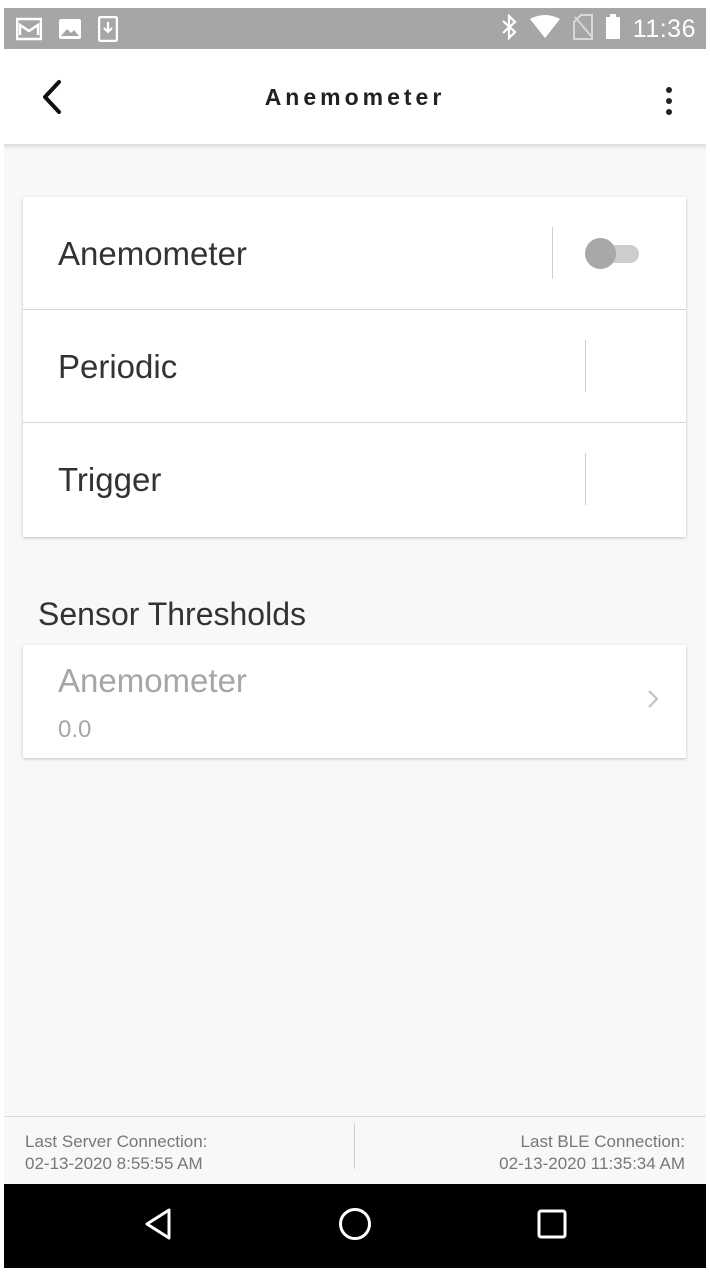 The width and height of the screenshot is (710, 1272). What do you see at coordinates (354, 253) in the screenshot?
I see `setting-row-anemometer: Anemometer` at bounding box center [354, 253].